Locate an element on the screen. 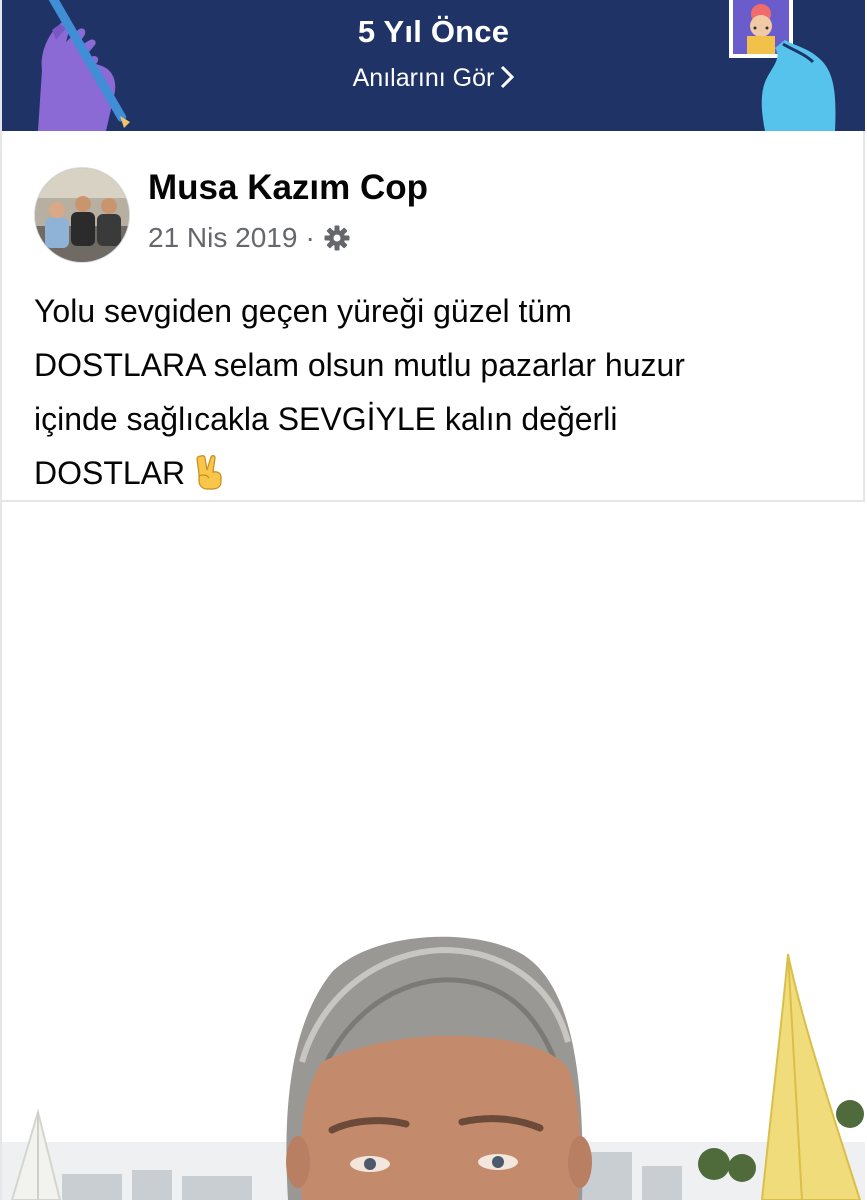 This screenshot has height=1200, width=867. hand-holding-photo-illustration is located at coordinates (782, 65).